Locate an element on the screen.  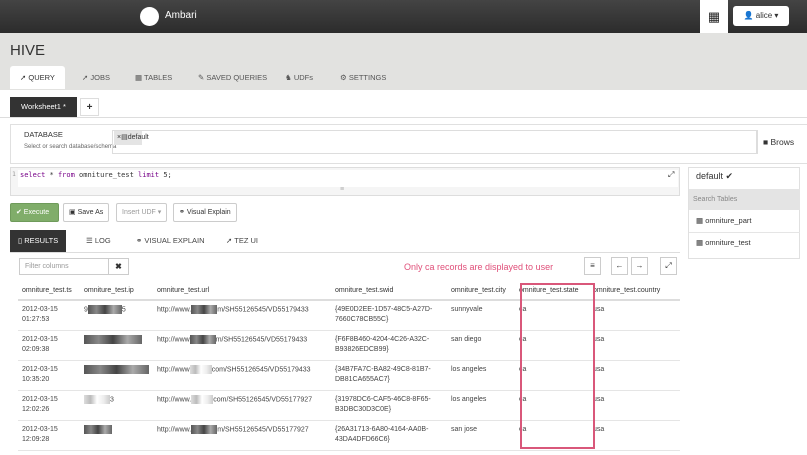
column-header: omniture_test.swid is located at coordinates (389, 291).